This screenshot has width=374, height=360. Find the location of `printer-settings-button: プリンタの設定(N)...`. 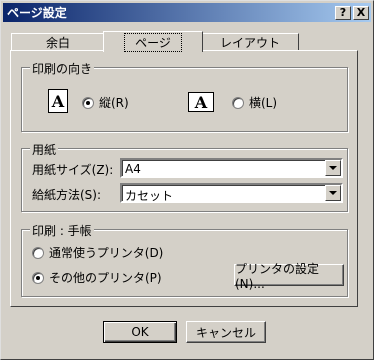

printer-settings-button: プリンタの設定(N)... is located at coordinates (289, 276).